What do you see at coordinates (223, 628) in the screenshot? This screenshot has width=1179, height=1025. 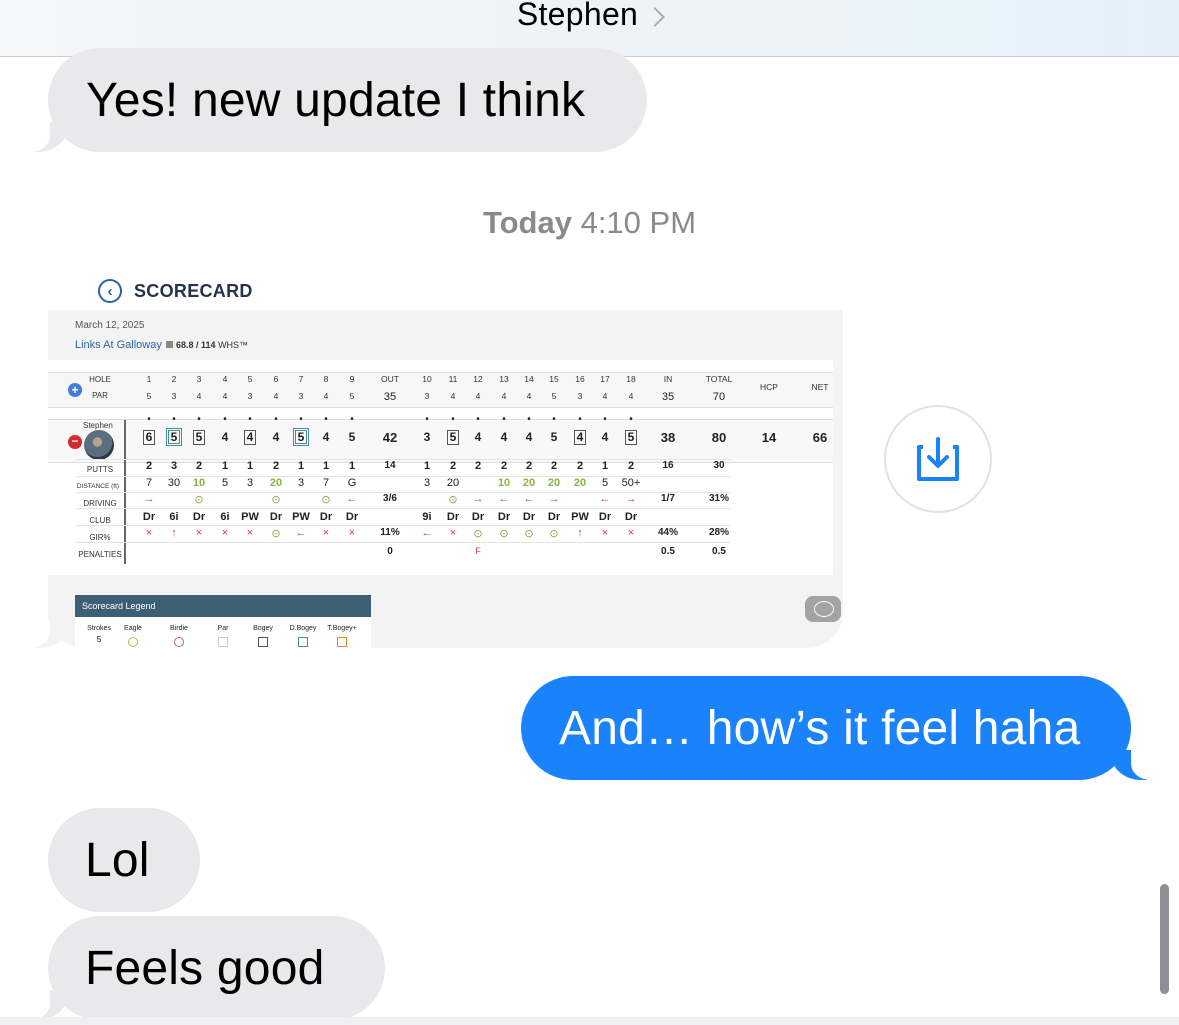 I see `legend-item: Par` at bounding box center [223, 628].